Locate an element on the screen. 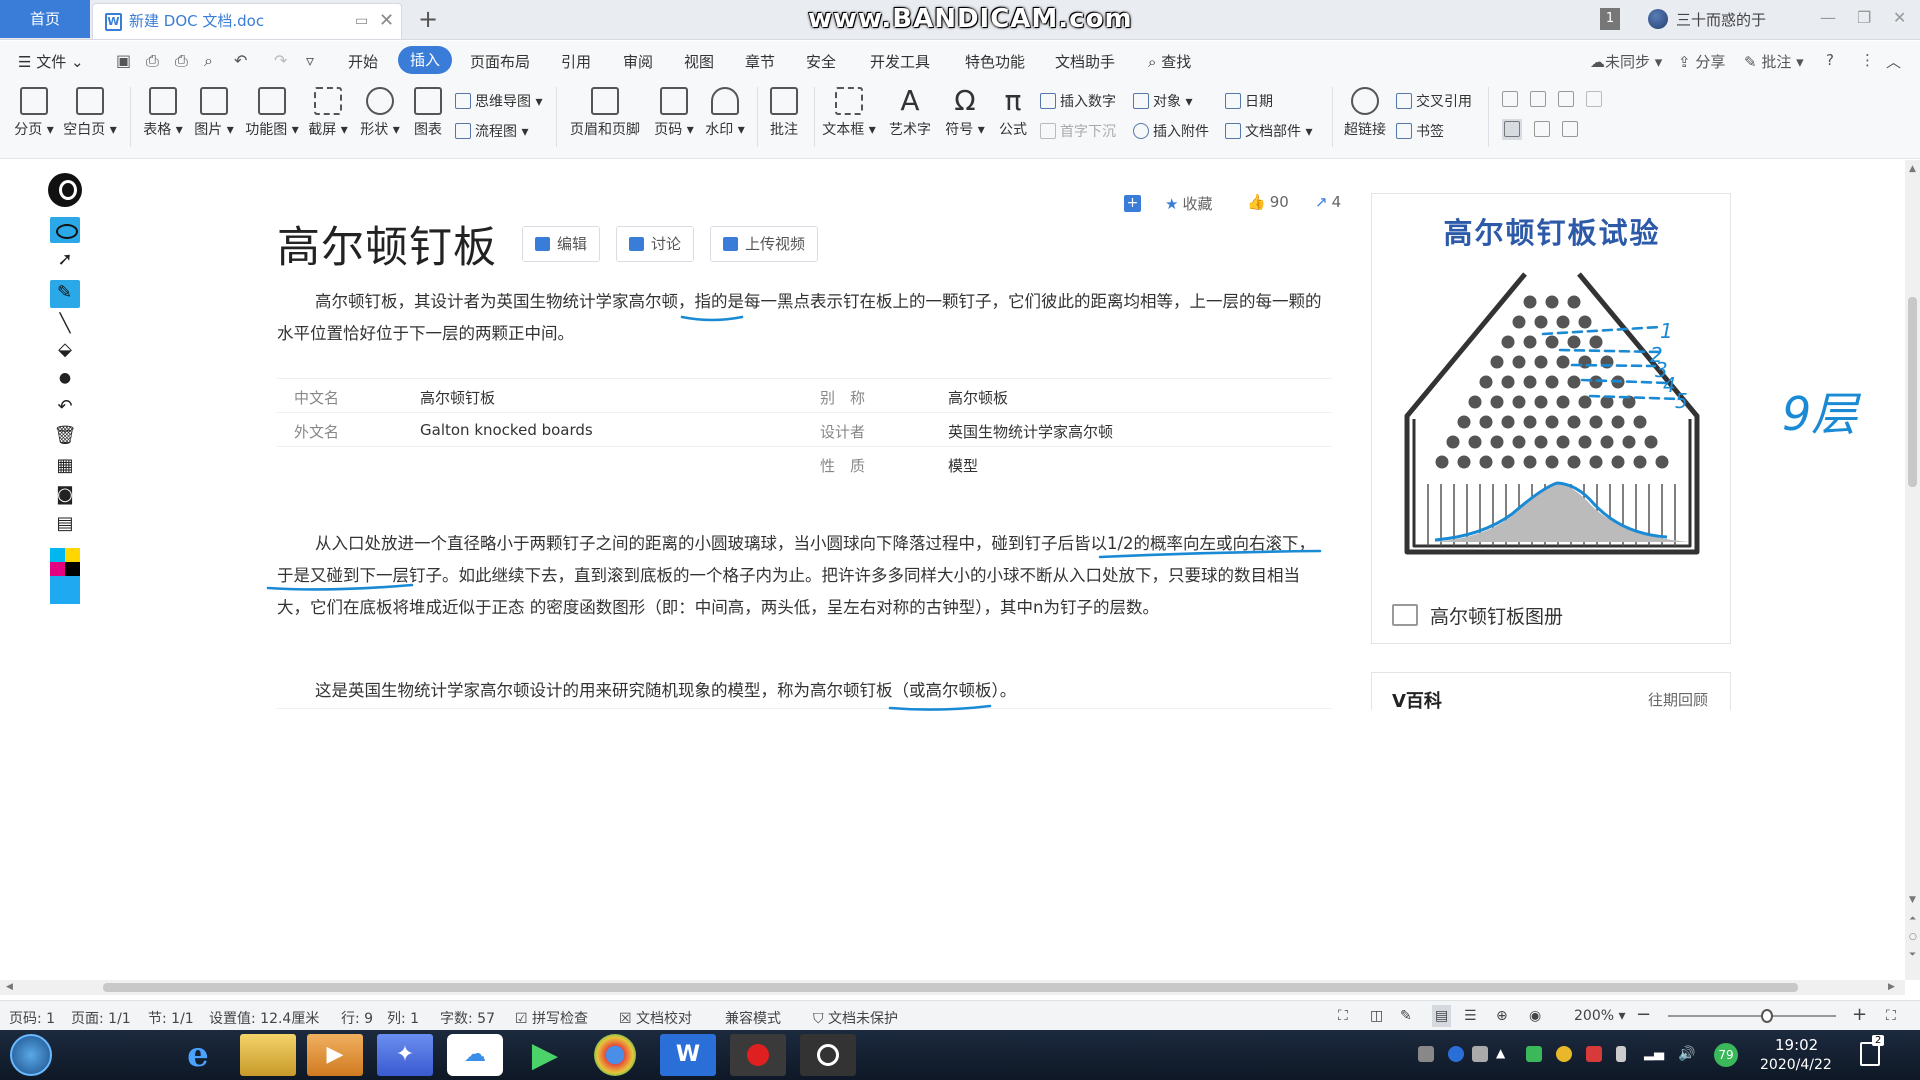 The image size is (1920, 1080). scroll-left-icon: ◀ is located at coordinates (9, 987).